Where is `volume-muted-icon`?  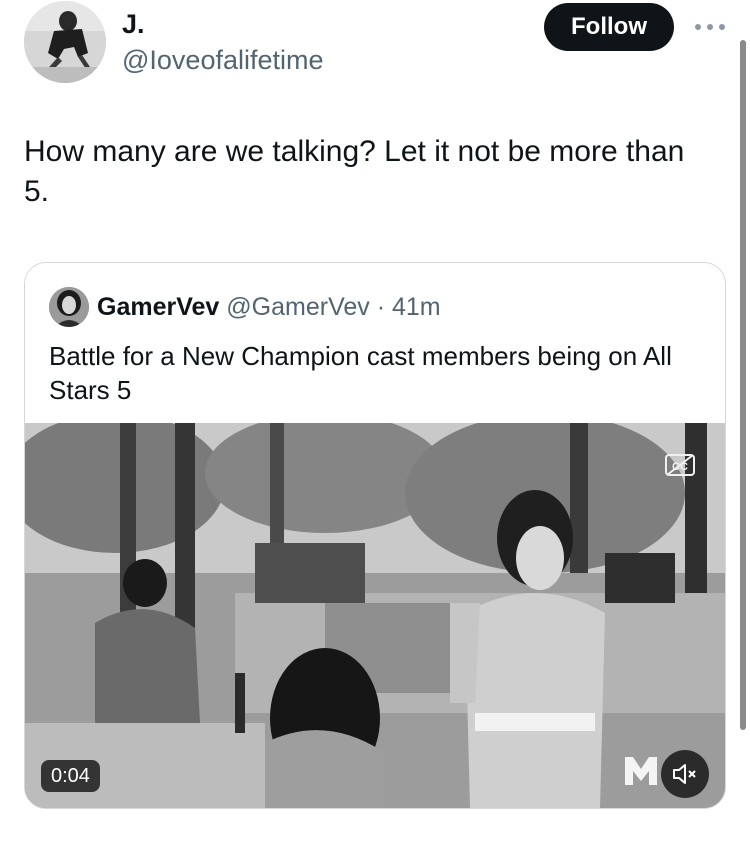
volume-muted-icon is located at coordinates (684, 774).